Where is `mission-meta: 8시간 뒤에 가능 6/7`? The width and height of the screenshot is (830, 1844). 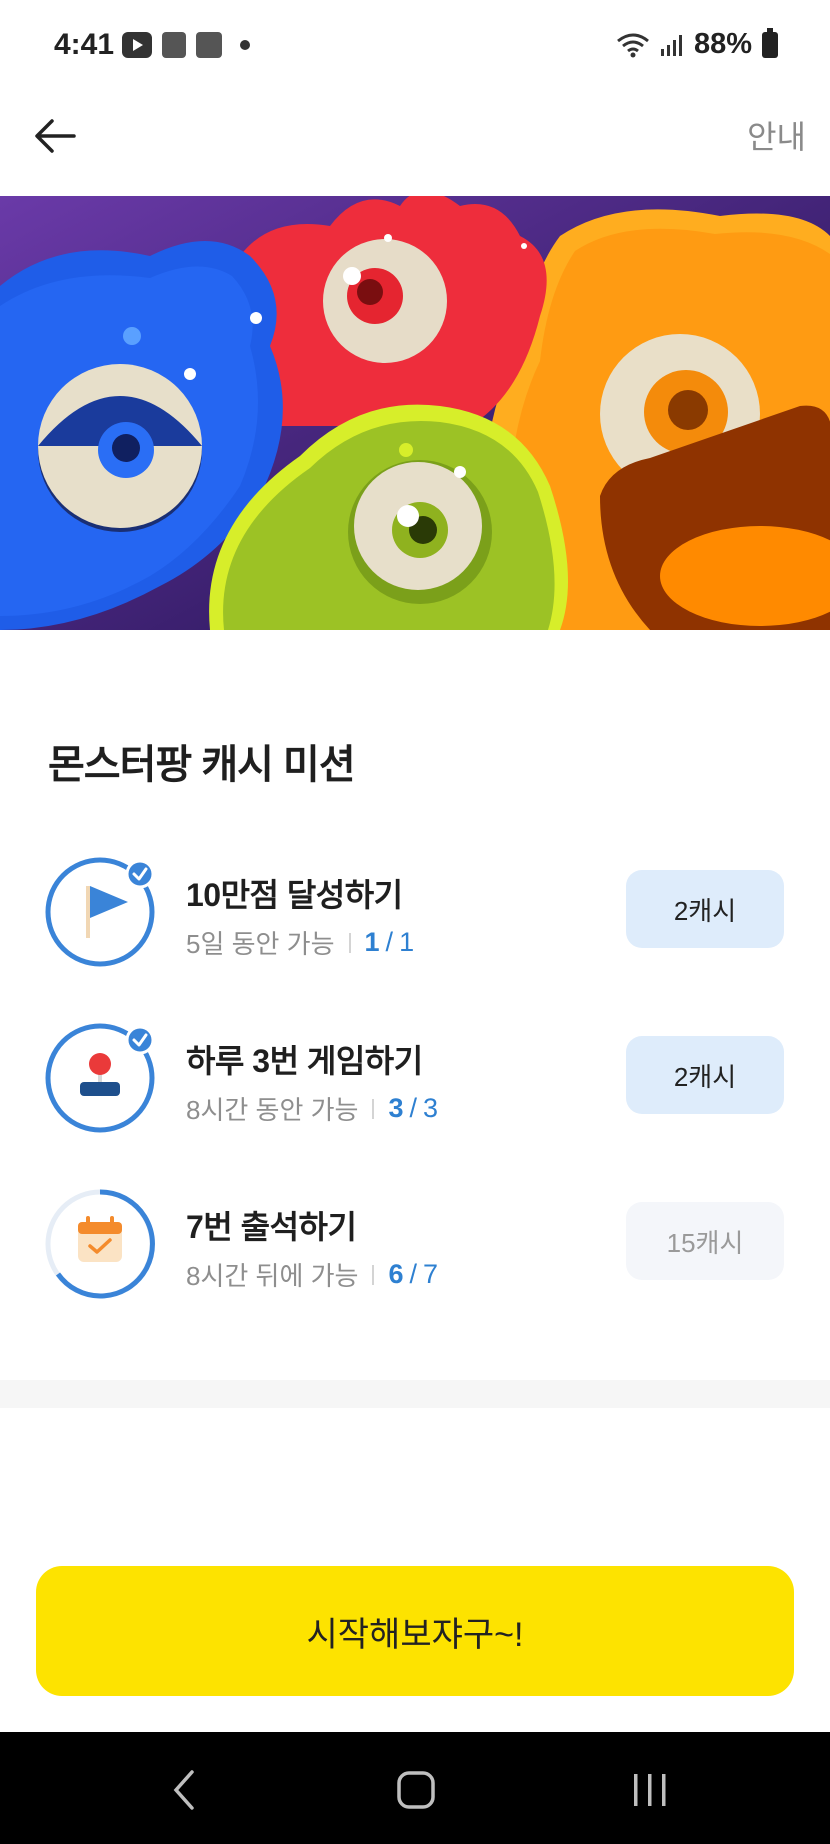 mission-meta: 8시간 뒤에 가능 6/7 is located at coordinates (312, 1274).